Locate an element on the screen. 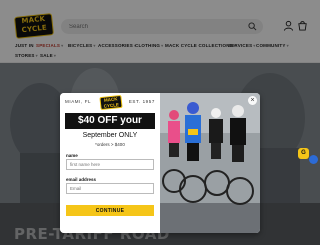 Image resolution: width=320 pixels, height=245 pixels. continue-button: CONTINUE is located at coordinates (110, 210).